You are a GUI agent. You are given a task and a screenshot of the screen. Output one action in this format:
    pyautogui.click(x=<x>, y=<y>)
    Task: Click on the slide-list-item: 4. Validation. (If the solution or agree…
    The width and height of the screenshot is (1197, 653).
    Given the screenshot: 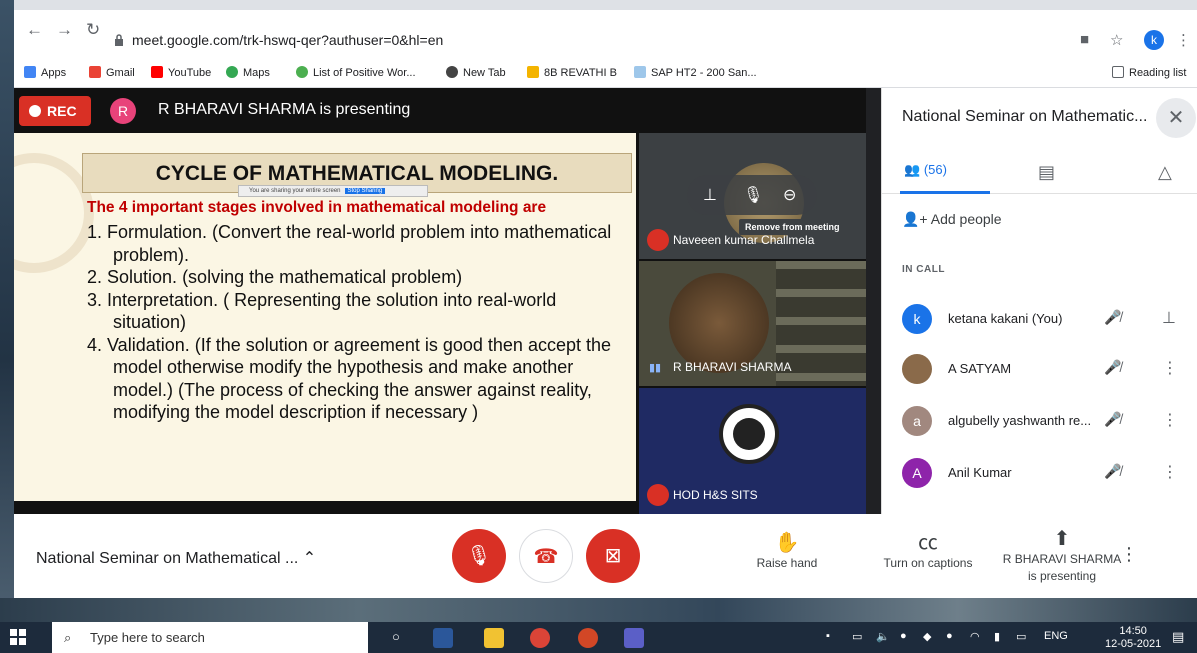 What is the action you would take?
    pyautogui.click(x=349, y=378)
    